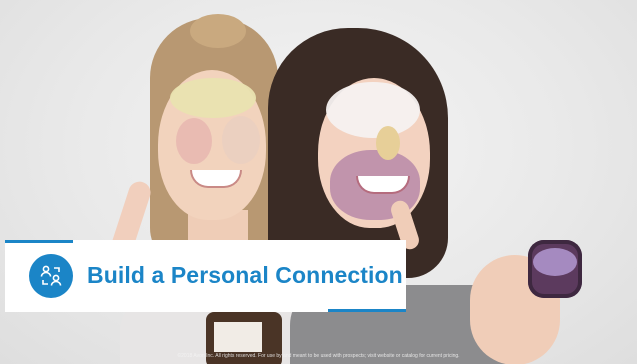 This screenshot has width=637, height=364. Describe the element at coordinates (241, 140) in the screenshot. I see `left-face-mask-cheek-right` at that location.